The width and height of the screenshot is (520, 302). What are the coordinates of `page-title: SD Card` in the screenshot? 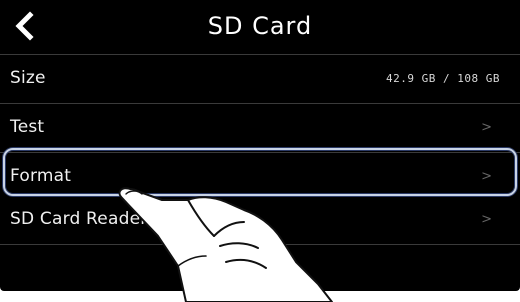 It's located at (260, 26).